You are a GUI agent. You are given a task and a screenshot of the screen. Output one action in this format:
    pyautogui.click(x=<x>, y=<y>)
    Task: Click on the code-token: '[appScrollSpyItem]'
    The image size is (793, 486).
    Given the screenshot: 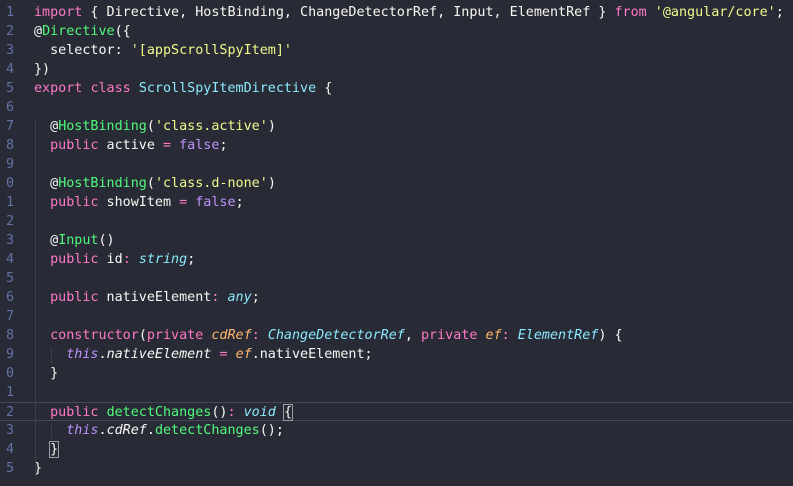 What is the action you would take?
    pyautogui.click(x=211, y=50)
    